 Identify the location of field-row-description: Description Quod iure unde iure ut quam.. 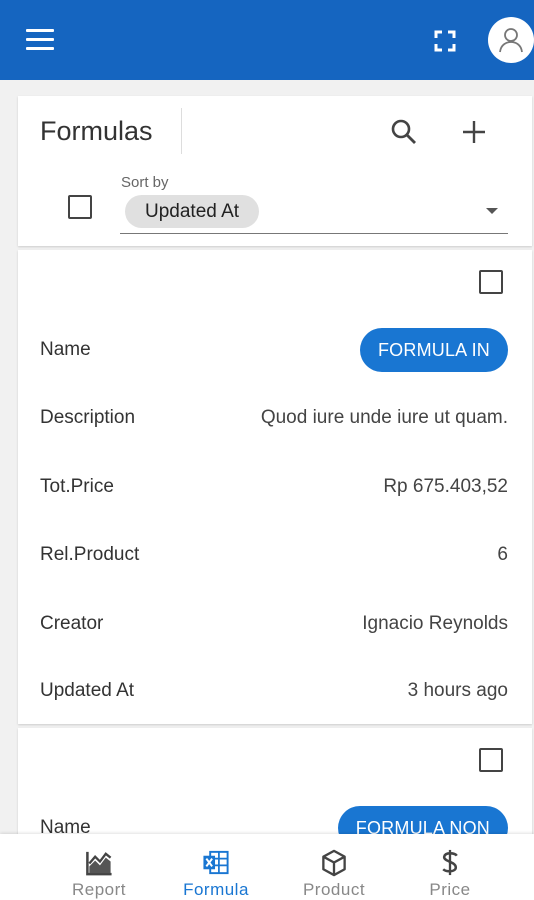
(274, 418).